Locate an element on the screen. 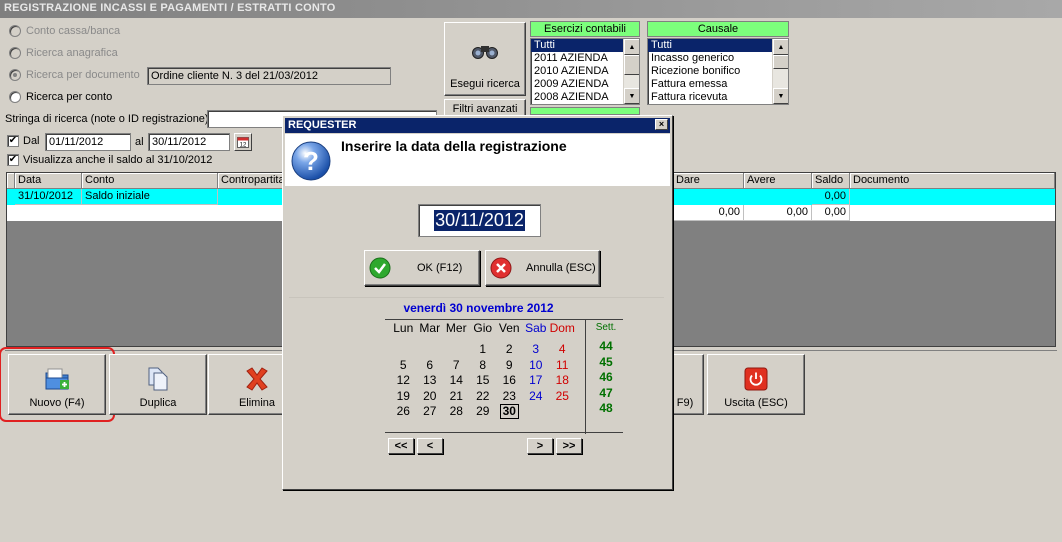  checkmark-icon is located at coordinates (380, 268).